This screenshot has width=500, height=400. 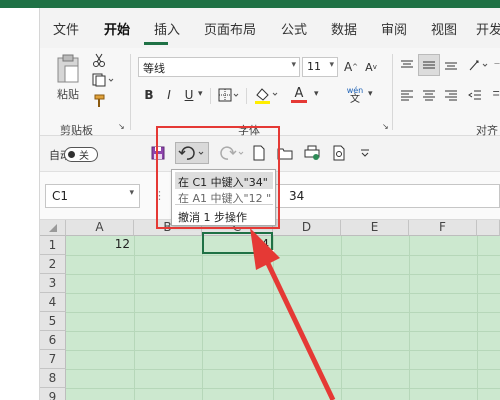 I want to click on autosave-toggle-state: 关, so click(x=84, y=156).